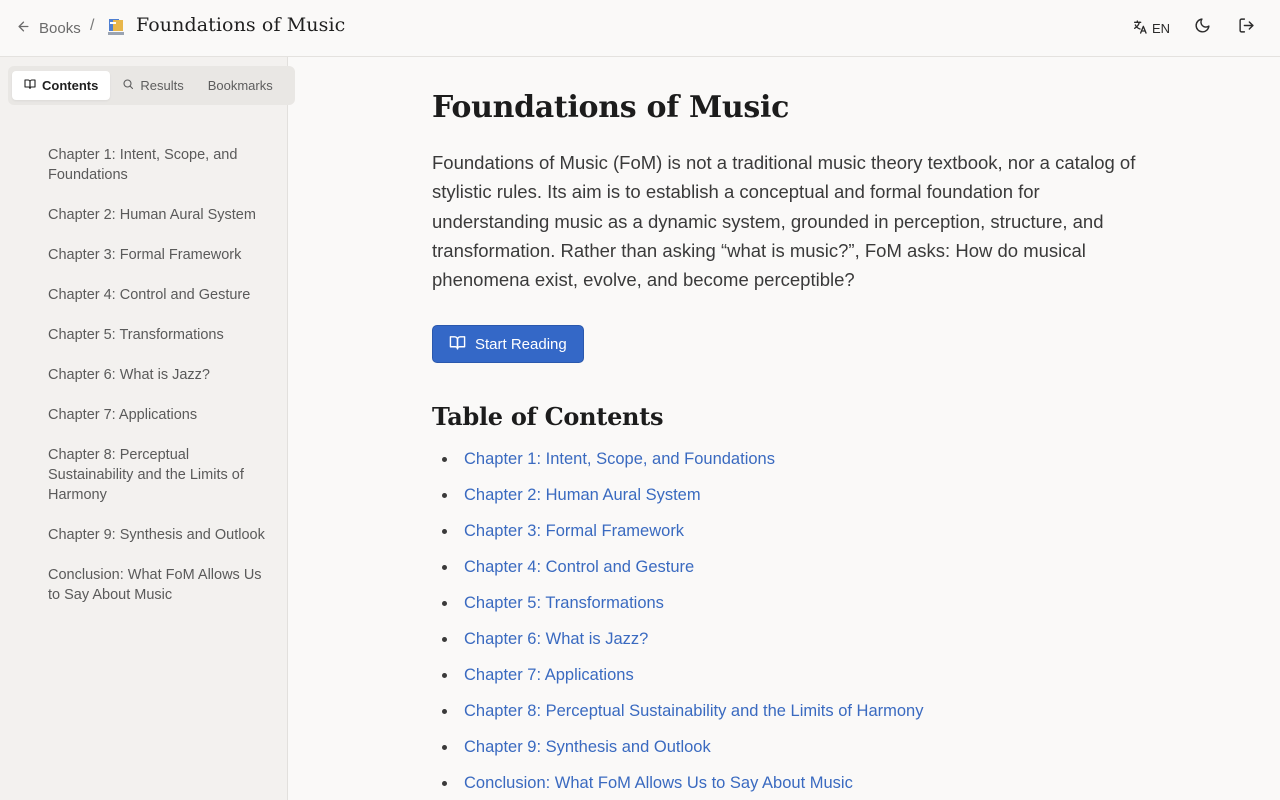 Image resolution: width=1280 pixels, height=800 pixels. I want to click on tab-bookmarks-label: Bookmarks, so click(240, 85).